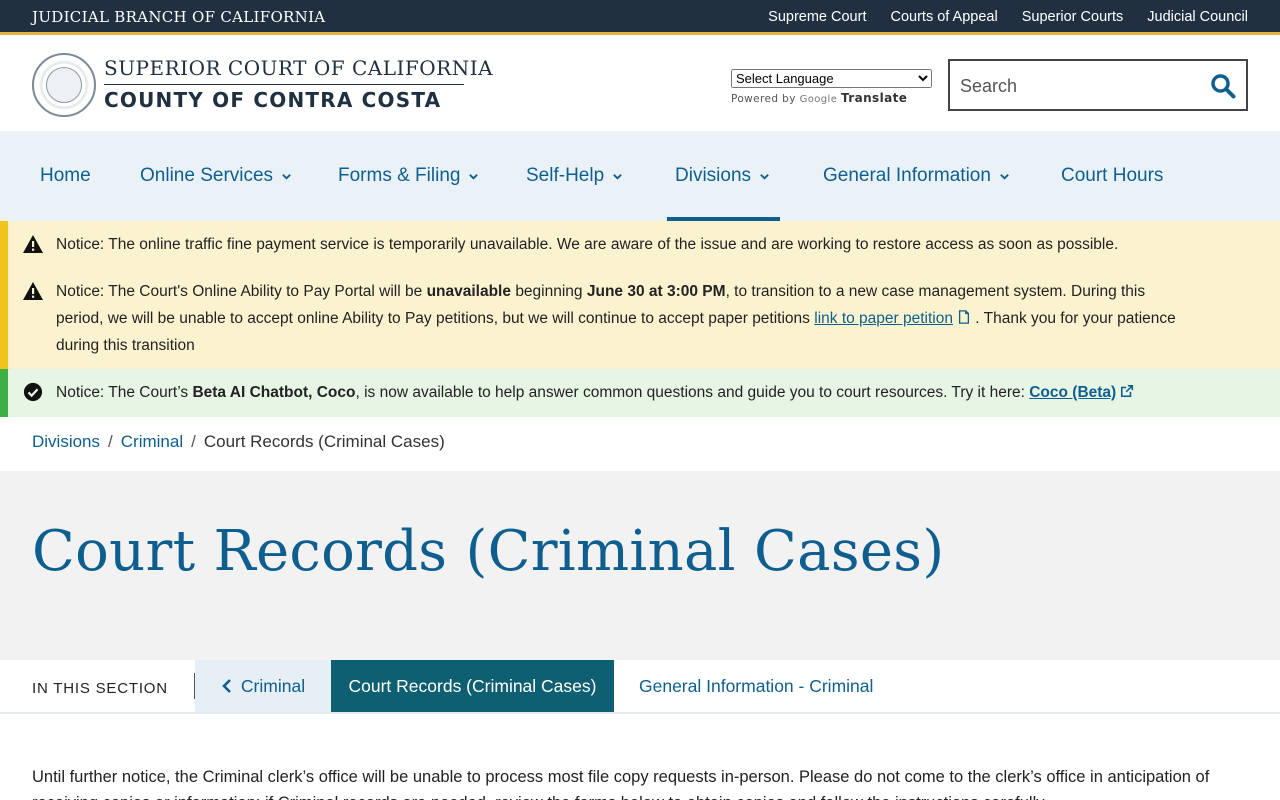 The height and width of the screenshot is (800, 1280). Describe the element at coordinates (399, 175) in the screenshot. I see `nav-item-label: Forms & Filing` at that location.